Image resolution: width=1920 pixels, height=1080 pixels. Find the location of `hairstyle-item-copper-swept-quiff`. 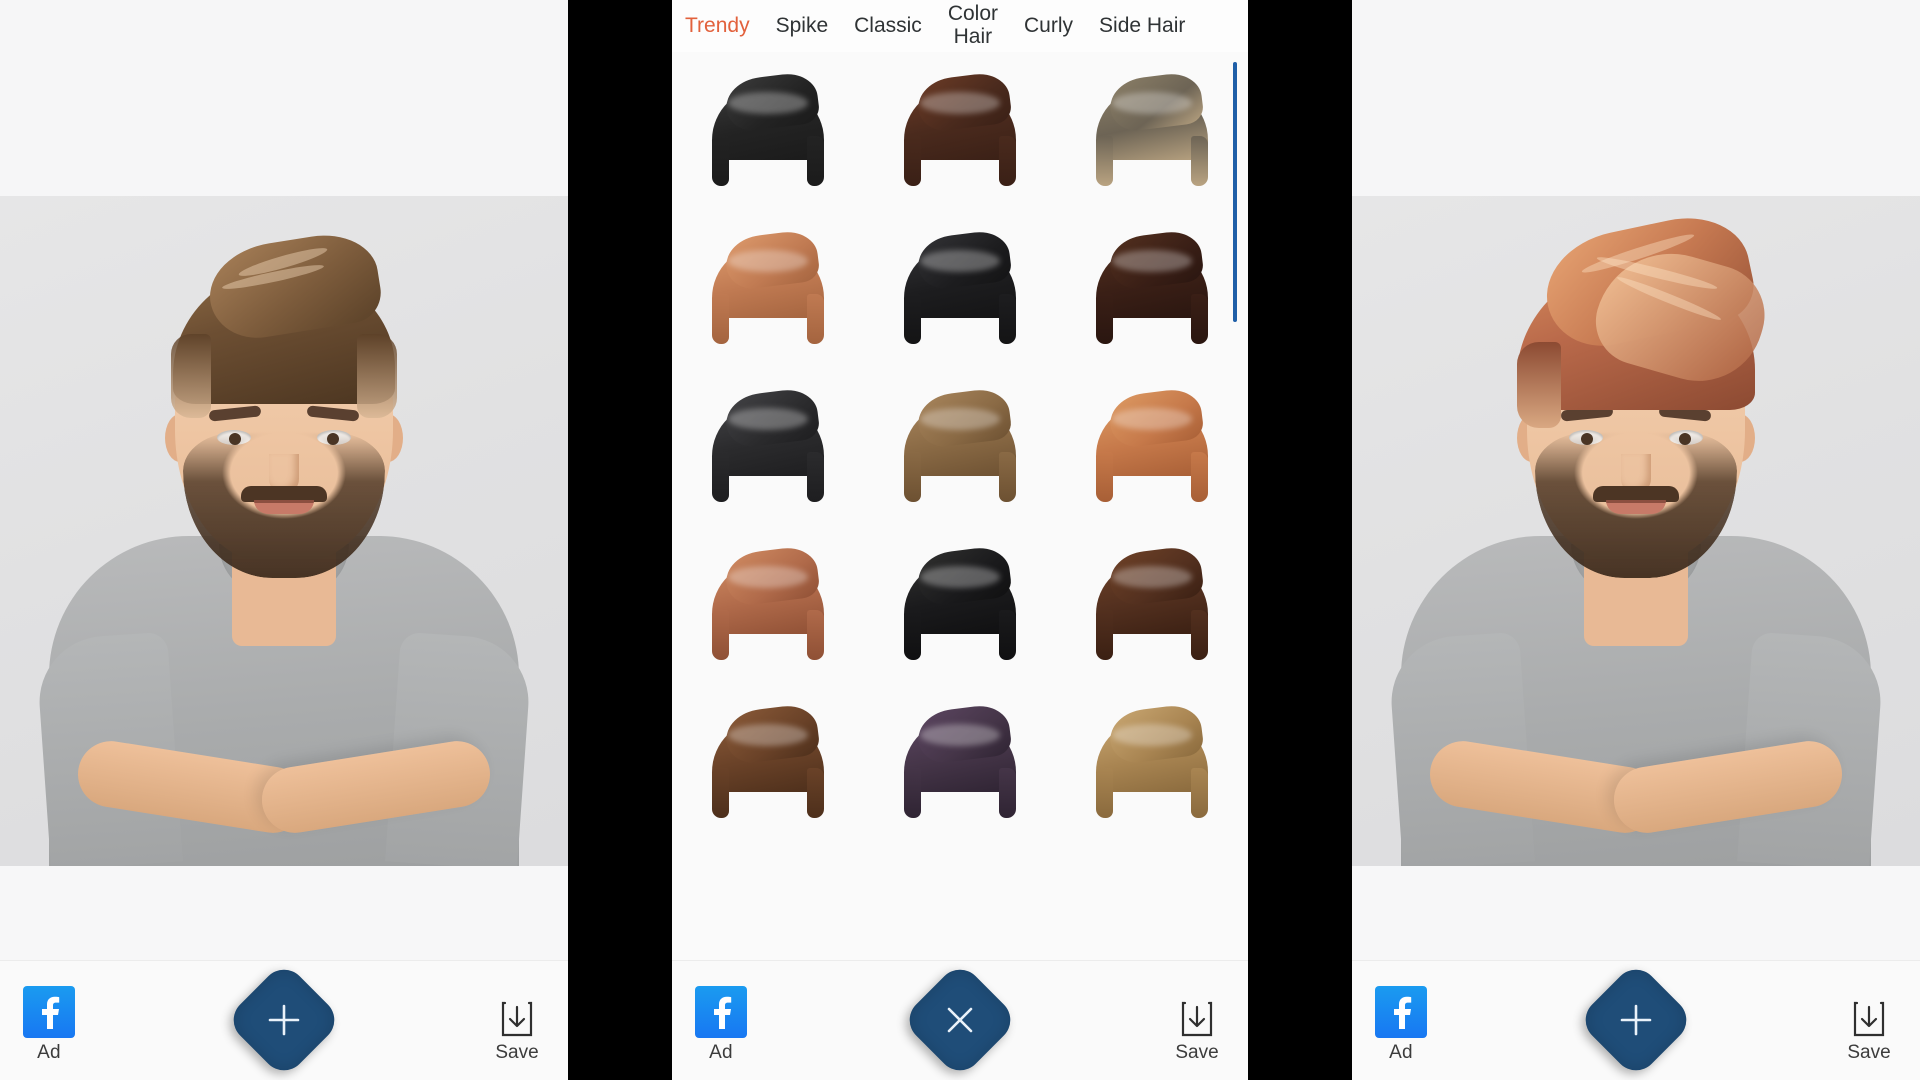

hairstyle-item-copper-swept-quiff is located at coordinates (768, 289).